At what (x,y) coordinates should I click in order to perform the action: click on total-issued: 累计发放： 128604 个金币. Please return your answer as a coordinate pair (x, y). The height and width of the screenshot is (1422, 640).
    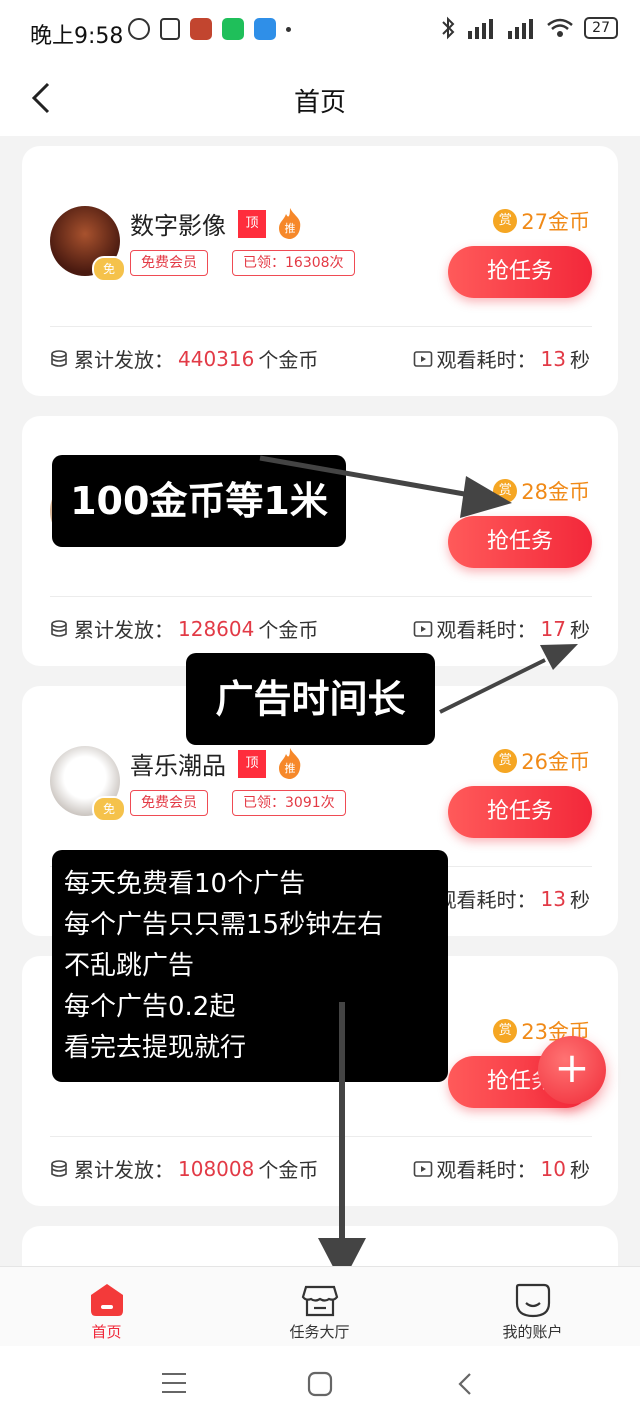
    Looking at the image, I should click on (184, 628).